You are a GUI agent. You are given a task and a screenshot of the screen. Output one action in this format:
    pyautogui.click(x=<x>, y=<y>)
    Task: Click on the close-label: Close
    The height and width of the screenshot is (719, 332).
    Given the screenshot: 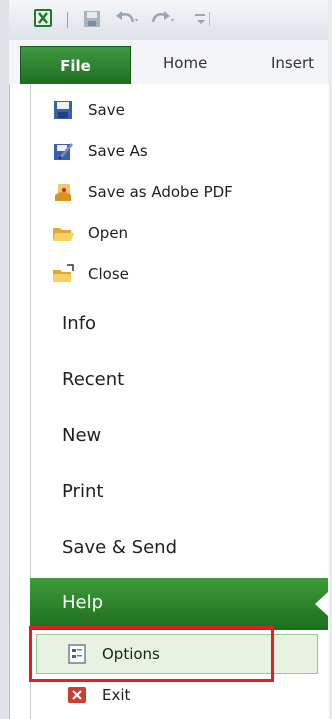 What is the action you would take?
    pyautogui.click(x=108, y=274)
    